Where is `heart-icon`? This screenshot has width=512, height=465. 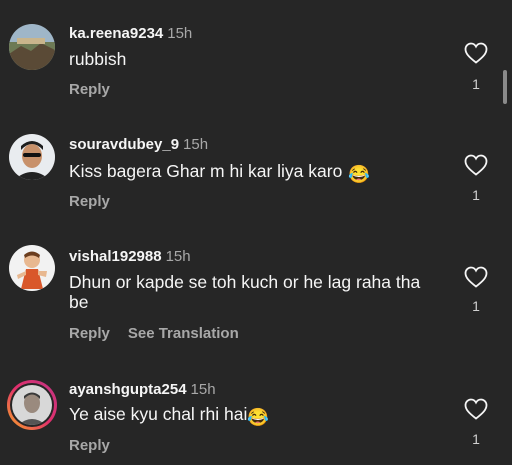 heart-icon is located at coordinates (476, 409).